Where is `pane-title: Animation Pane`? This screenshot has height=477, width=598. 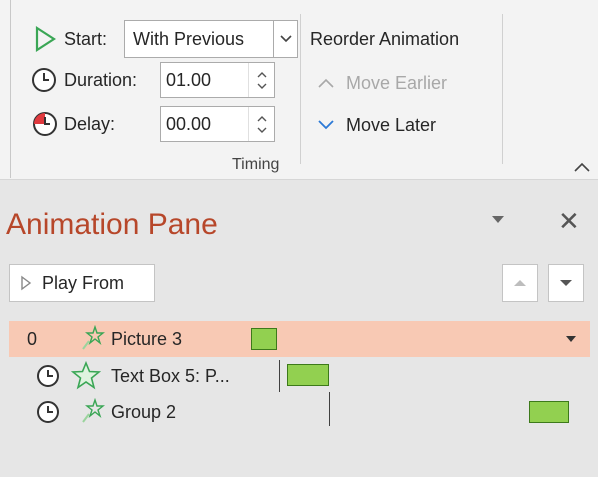 pane-title: Animation Pane is located at coordinates (112, 224).